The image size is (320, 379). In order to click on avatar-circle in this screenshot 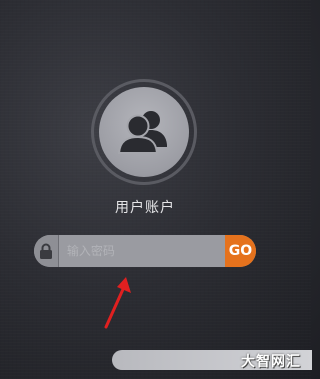, I will do `click(144, 132)`.